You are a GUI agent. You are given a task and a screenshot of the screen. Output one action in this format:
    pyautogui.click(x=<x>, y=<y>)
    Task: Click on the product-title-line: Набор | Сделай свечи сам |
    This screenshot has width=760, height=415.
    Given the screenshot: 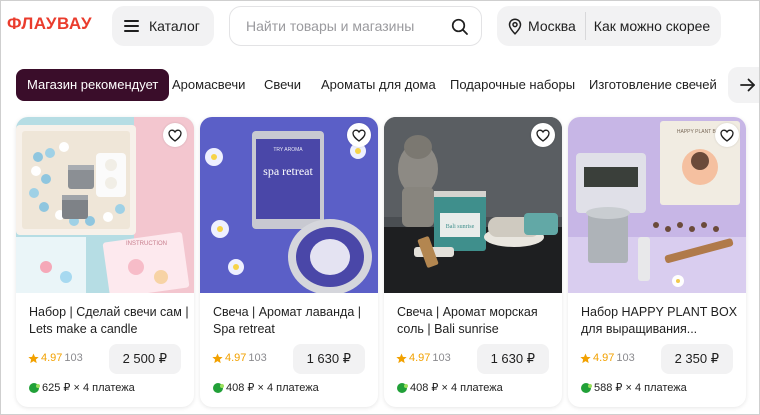 What is the action you would take?
    pyautogui.click(x=109, y=312)
    